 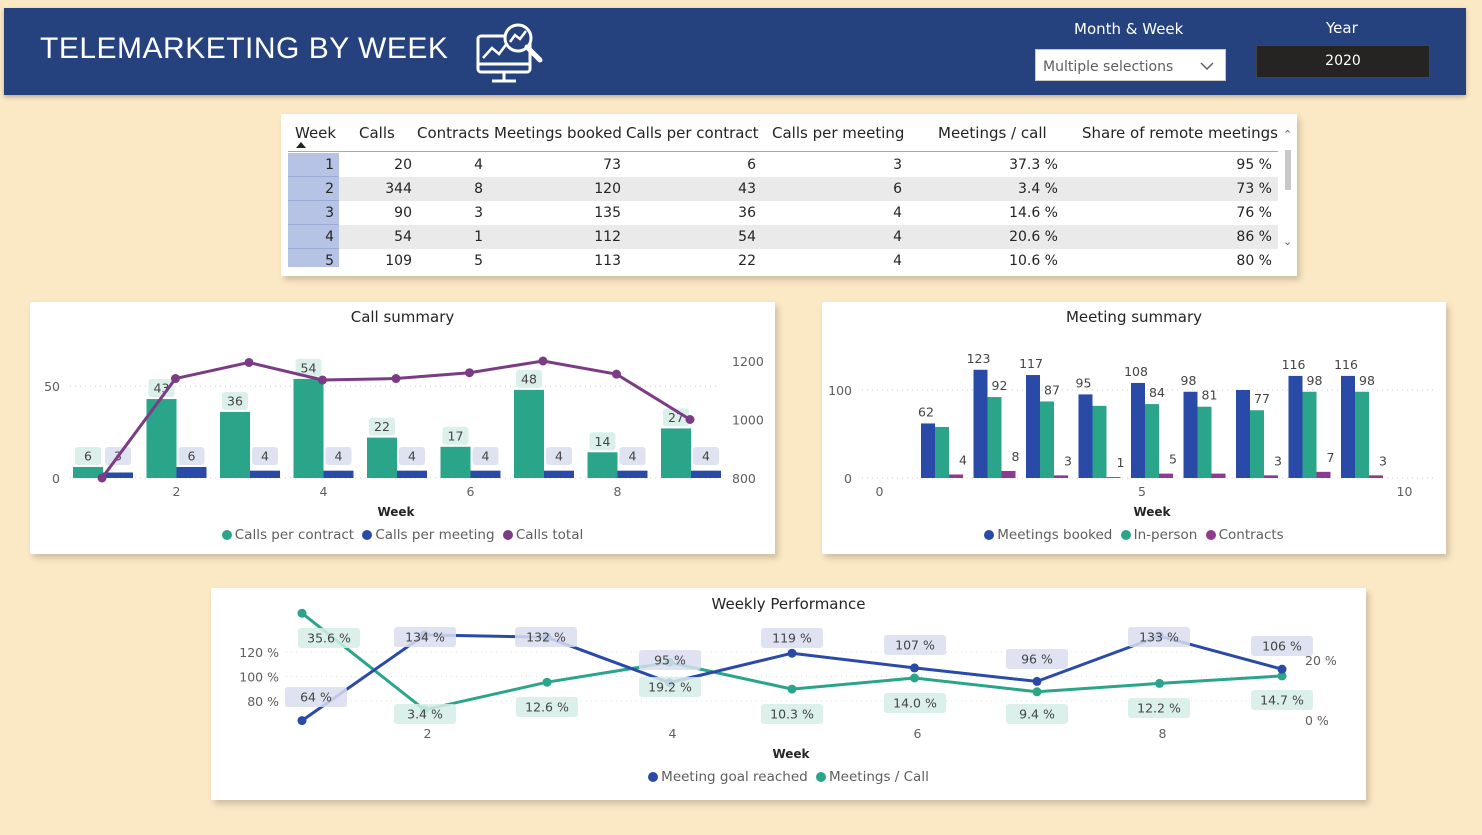 What do you see at coordinates (1254, 165) in the screenshot?
I see `share-remote-cell: 95 %` at bounding box center [1254, 165].